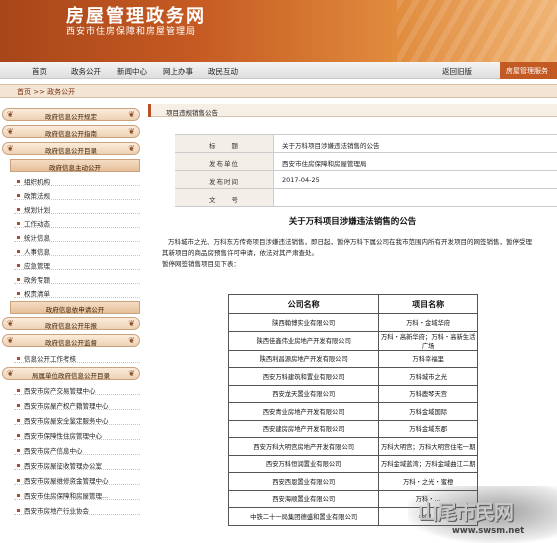 This screenshot has height=543, width=557. I want to click on housing-service-button: 房屋管理服务, so click(528, 70).